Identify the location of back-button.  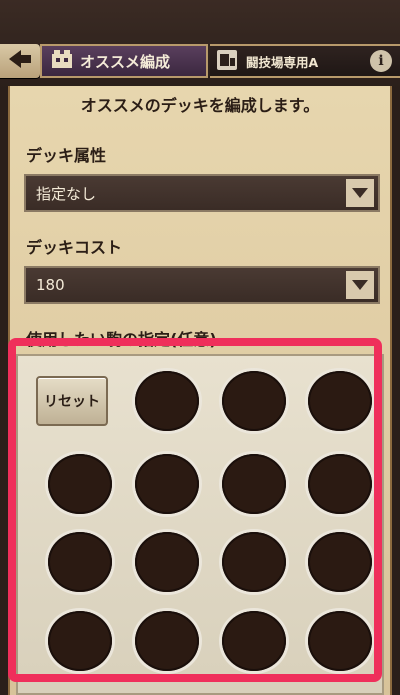
(20, 61).